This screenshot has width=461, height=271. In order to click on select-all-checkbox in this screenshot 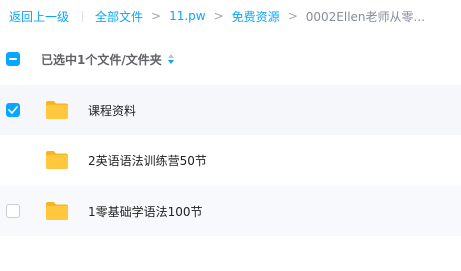, I will do `click(13, 59)`.